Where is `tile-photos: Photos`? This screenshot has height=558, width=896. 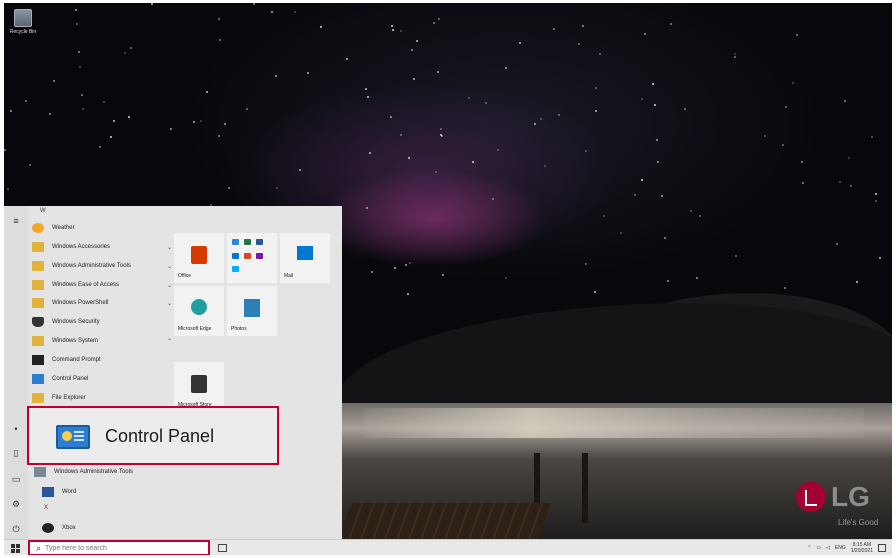
tile-photos: Photos is located at coordinates (252, 311).